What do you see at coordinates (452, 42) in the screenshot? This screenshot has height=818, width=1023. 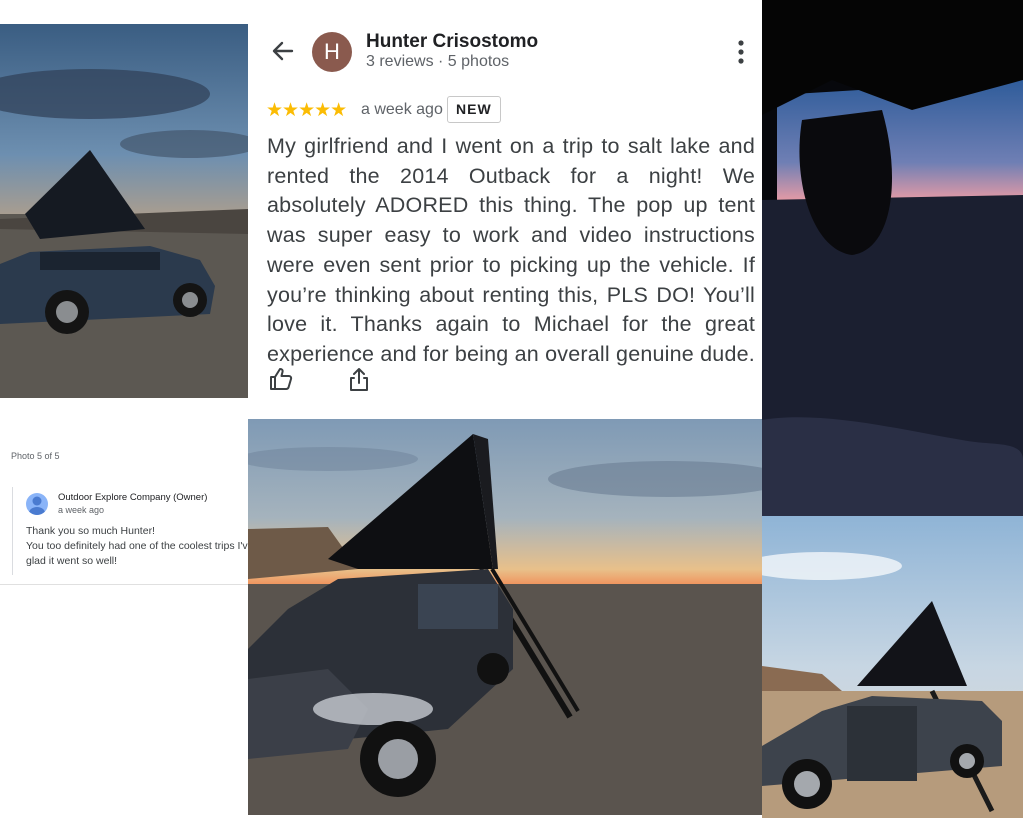 I see `reviewer-name: Hunter Crisostomo` at bounding box center [452, 42].